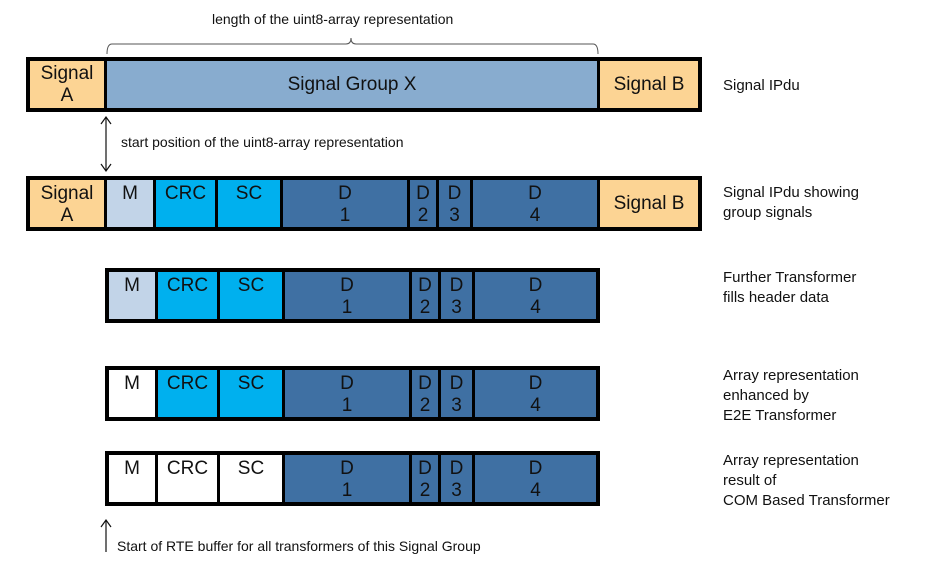 The image size is (930, 561). I want to click on caption-row-2: Signal IPdu showing group signals, so click(791, 203).